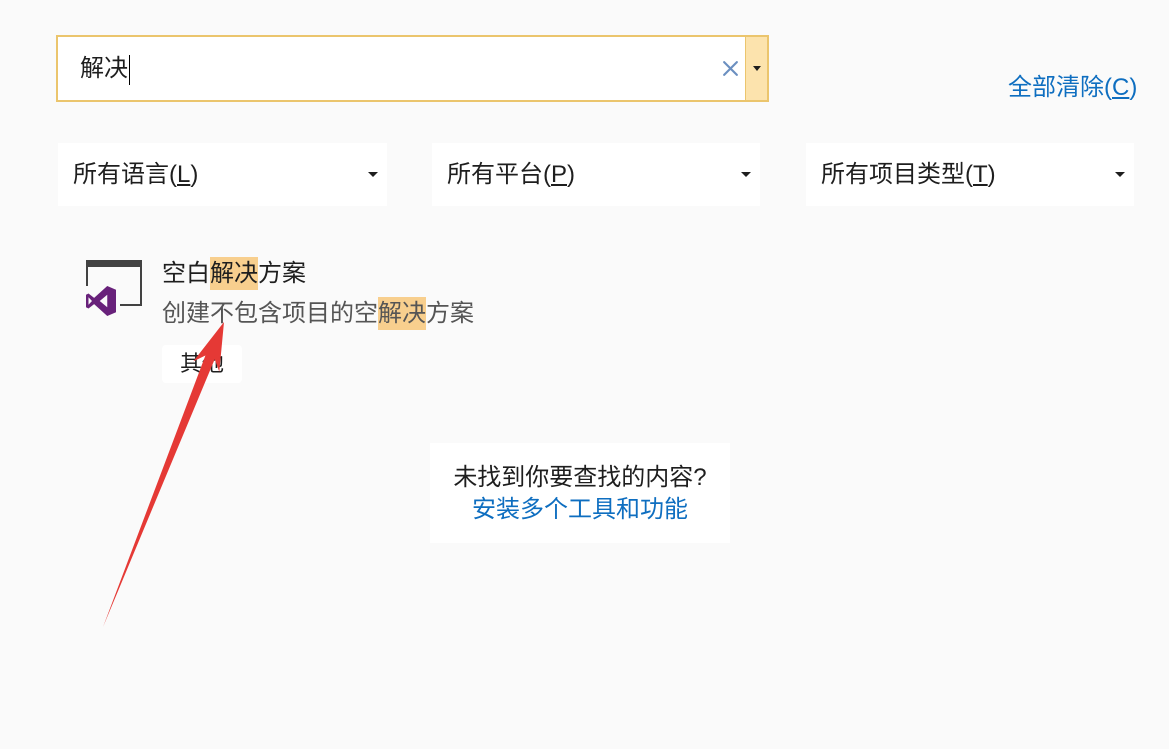  I want to click on result-title: 空白解决方案, so click(234, 273).